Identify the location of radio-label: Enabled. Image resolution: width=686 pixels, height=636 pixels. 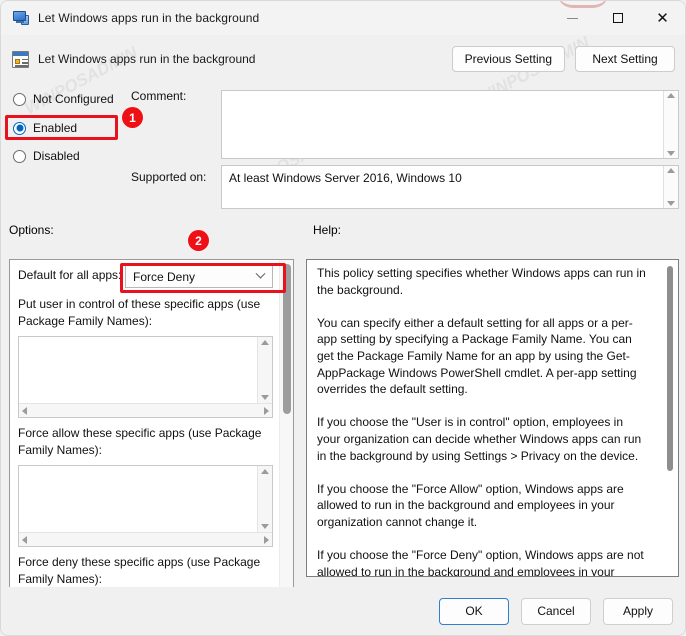
(55, 128).